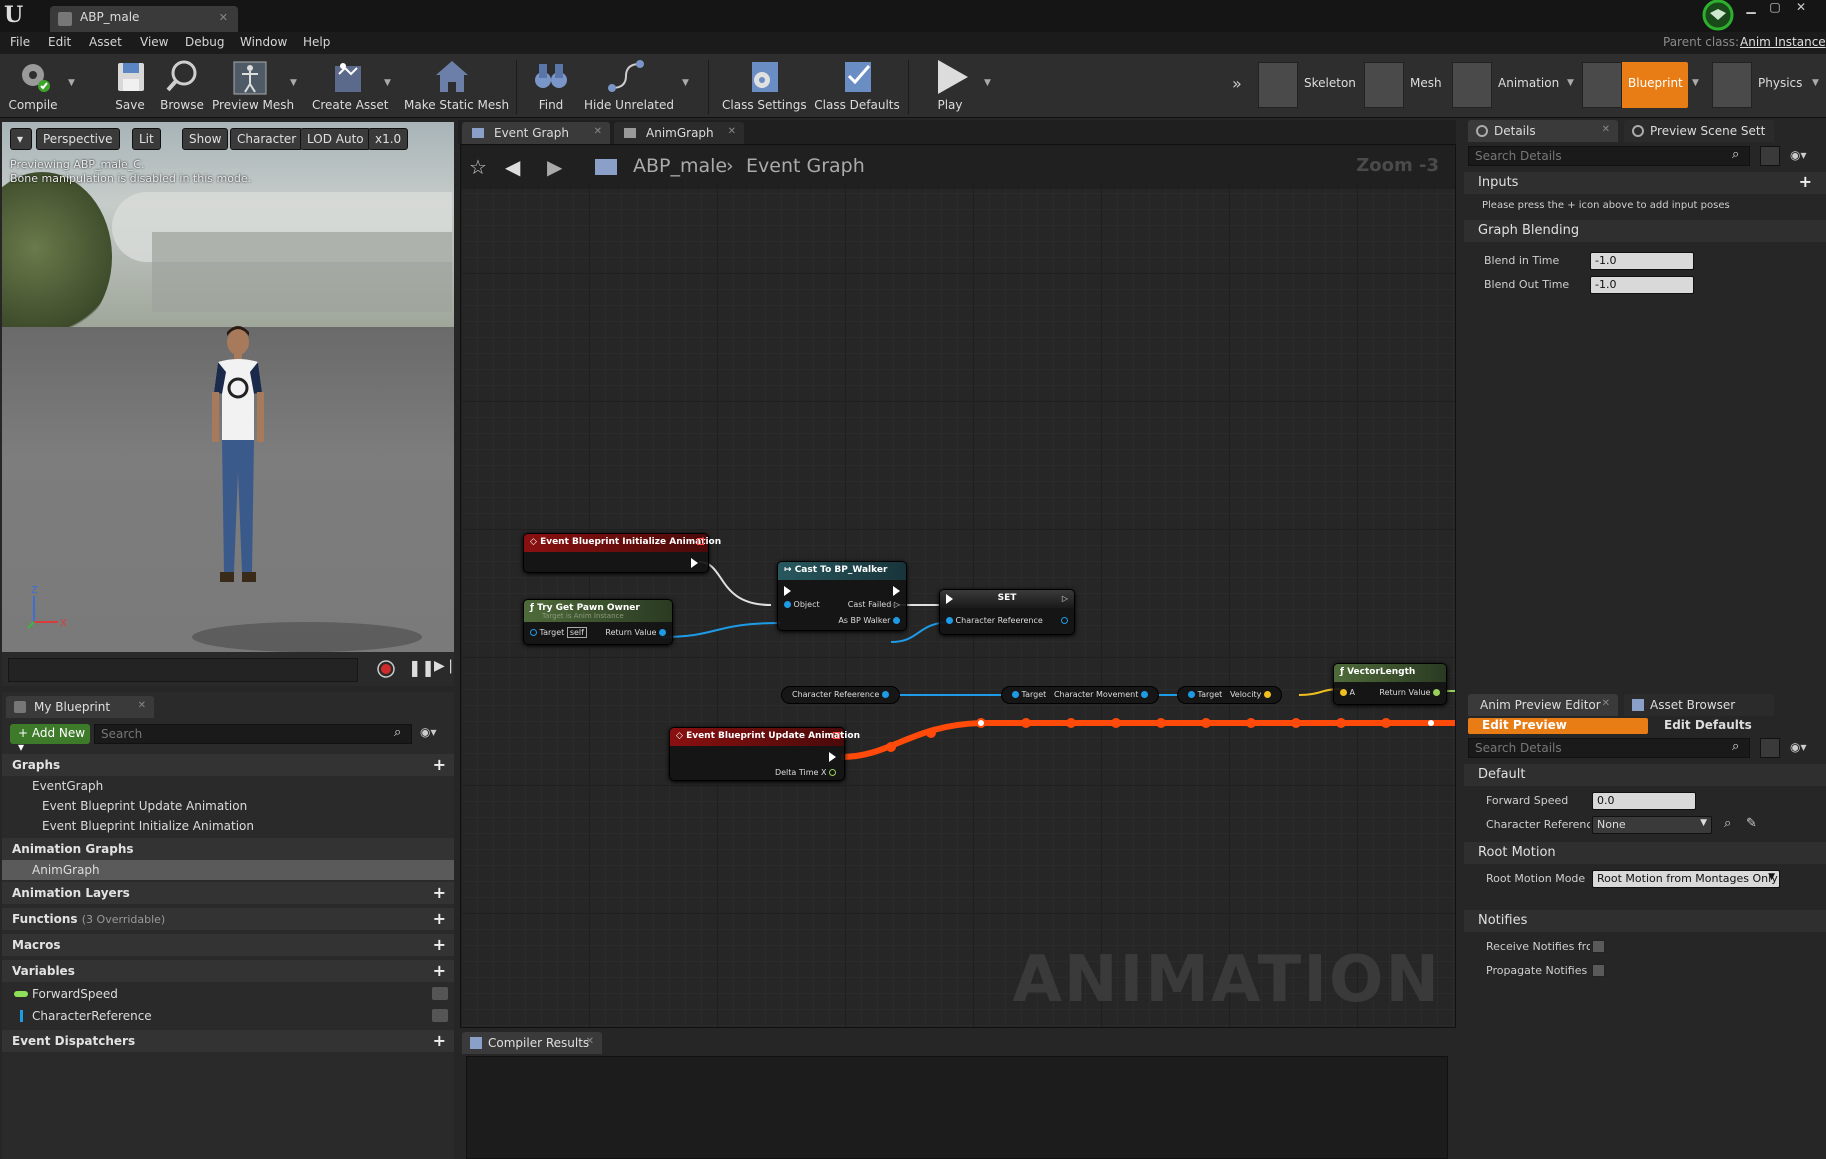  Describe the element at coordinates (1065, 598) in the screenshot. I see `exec-out-pin: ▷` at that location.